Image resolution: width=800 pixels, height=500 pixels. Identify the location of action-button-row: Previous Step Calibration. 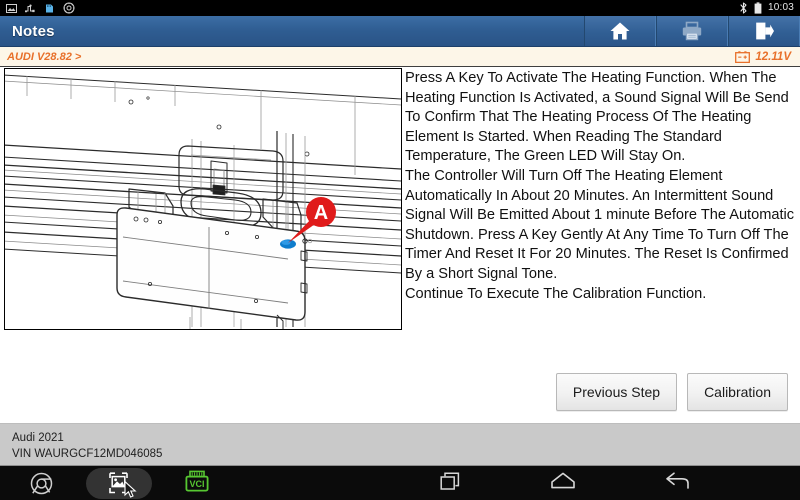
(400, 392).